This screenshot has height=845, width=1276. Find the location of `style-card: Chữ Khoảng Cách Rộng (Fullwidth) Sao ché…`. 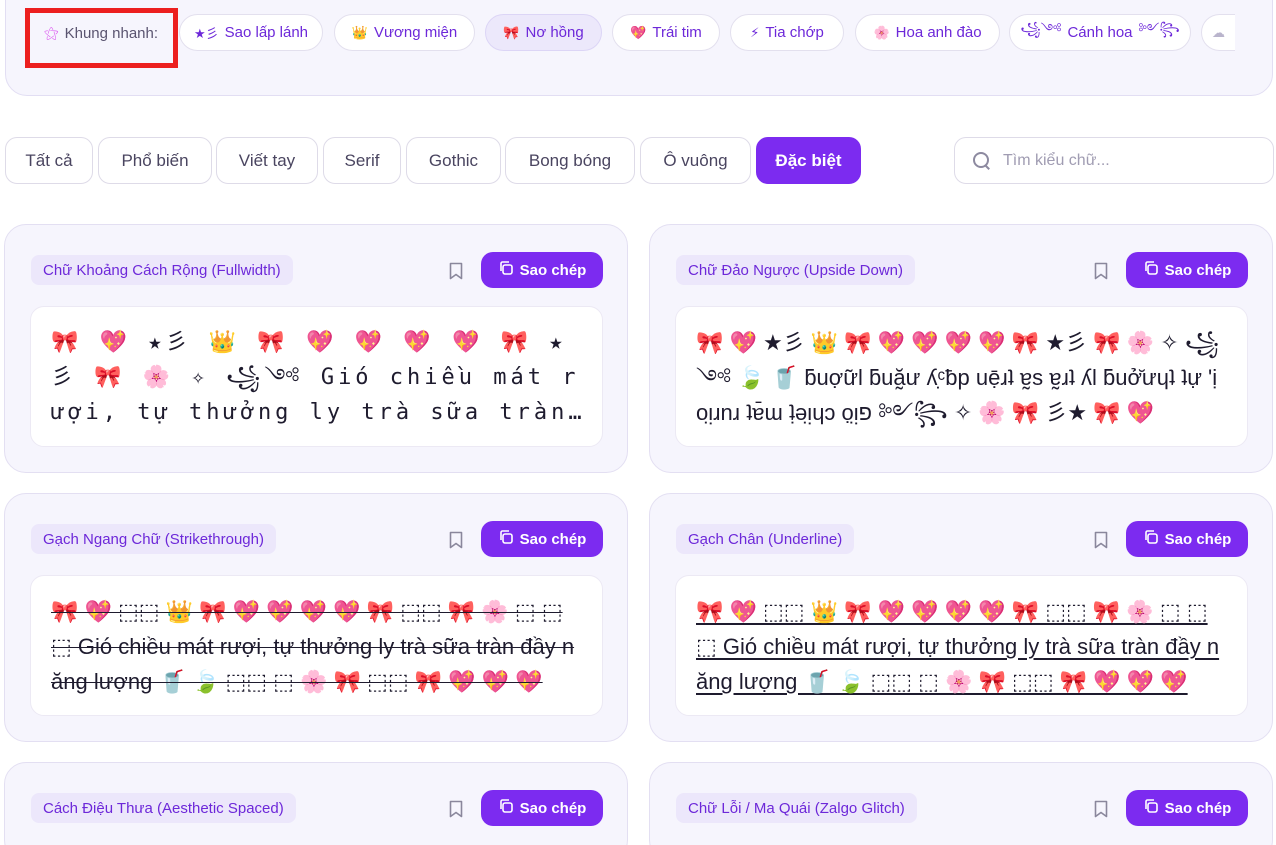

style-card: Chữ Khoảng Cách Rộng (Fullwidth) Sao ché… is located at coordinates (316, 348).